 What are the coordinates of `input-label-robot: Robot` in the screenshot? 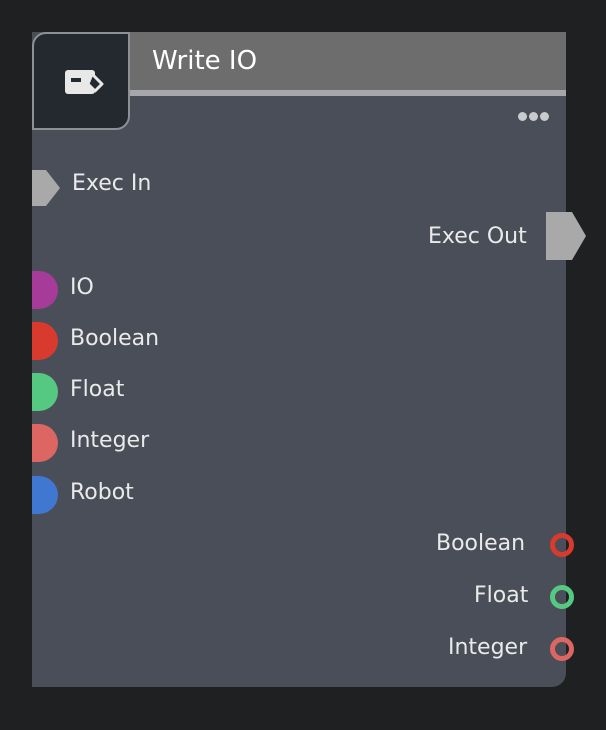 It's located at (102, 492).